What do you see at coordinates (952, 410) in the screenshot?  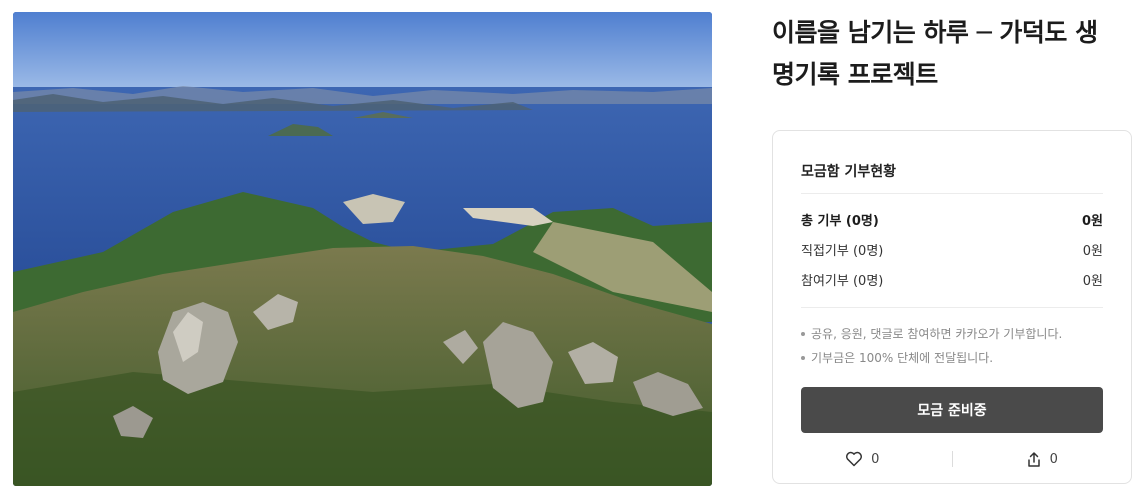 I see `fundraising-button: 모금 준비중` at bounding box center [952, 410].